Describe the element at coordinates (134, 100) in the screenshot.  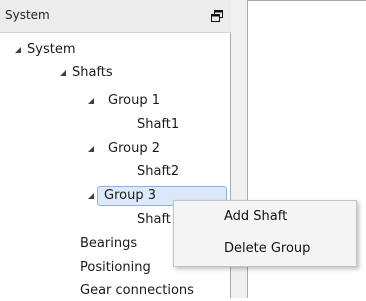
I see `tree-item-label: Group 1` at that location.